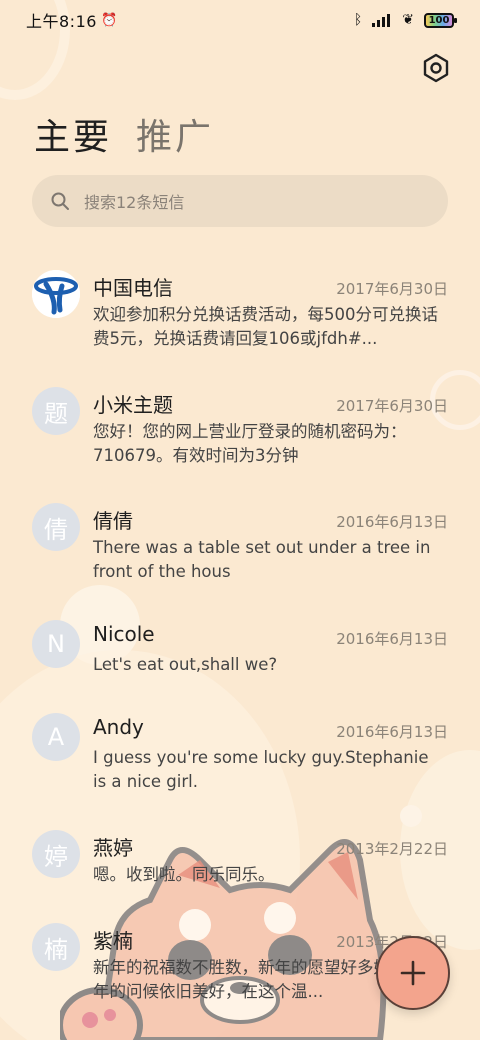  What do you see at coordinates (133, 288) in the screenshot?
I see `contact-name: 中国电信` at bounding box center [133, 288].